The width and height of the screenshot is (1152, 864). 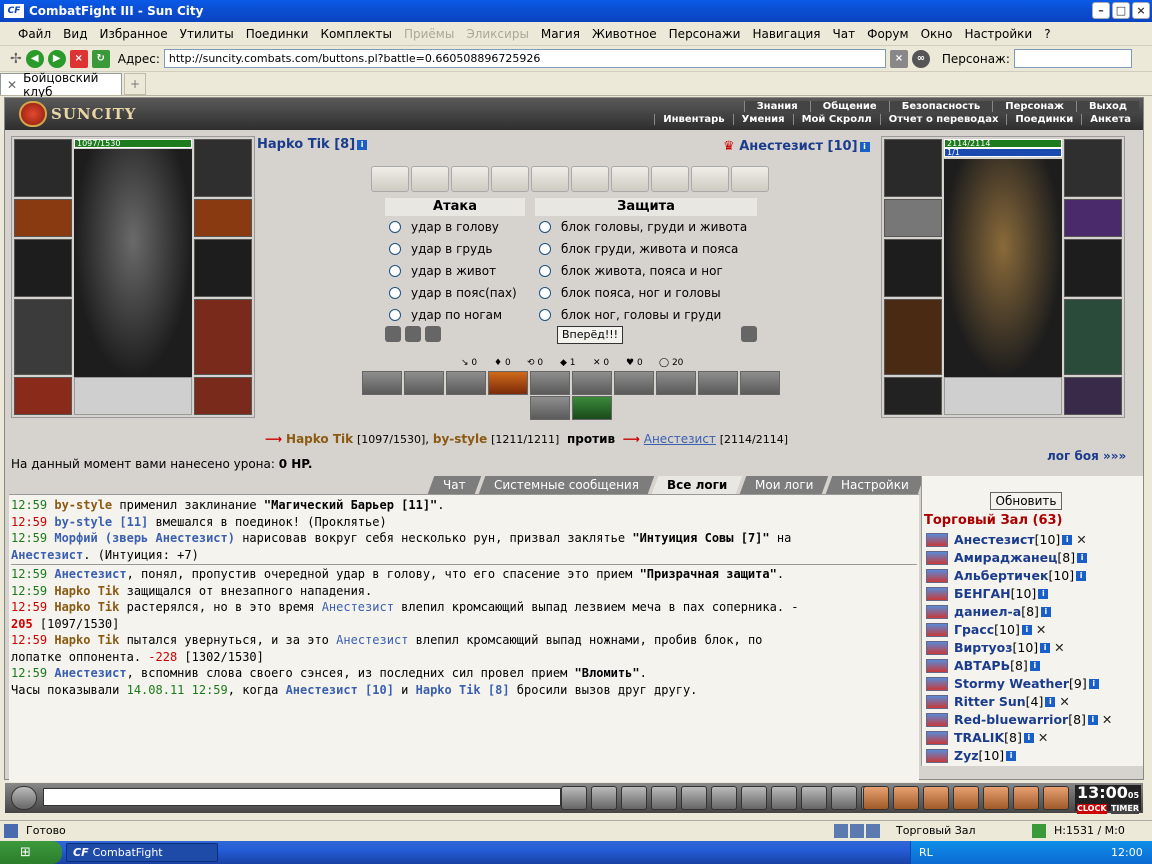 I want to click on helmet-slot, so click(x=913, y=168).